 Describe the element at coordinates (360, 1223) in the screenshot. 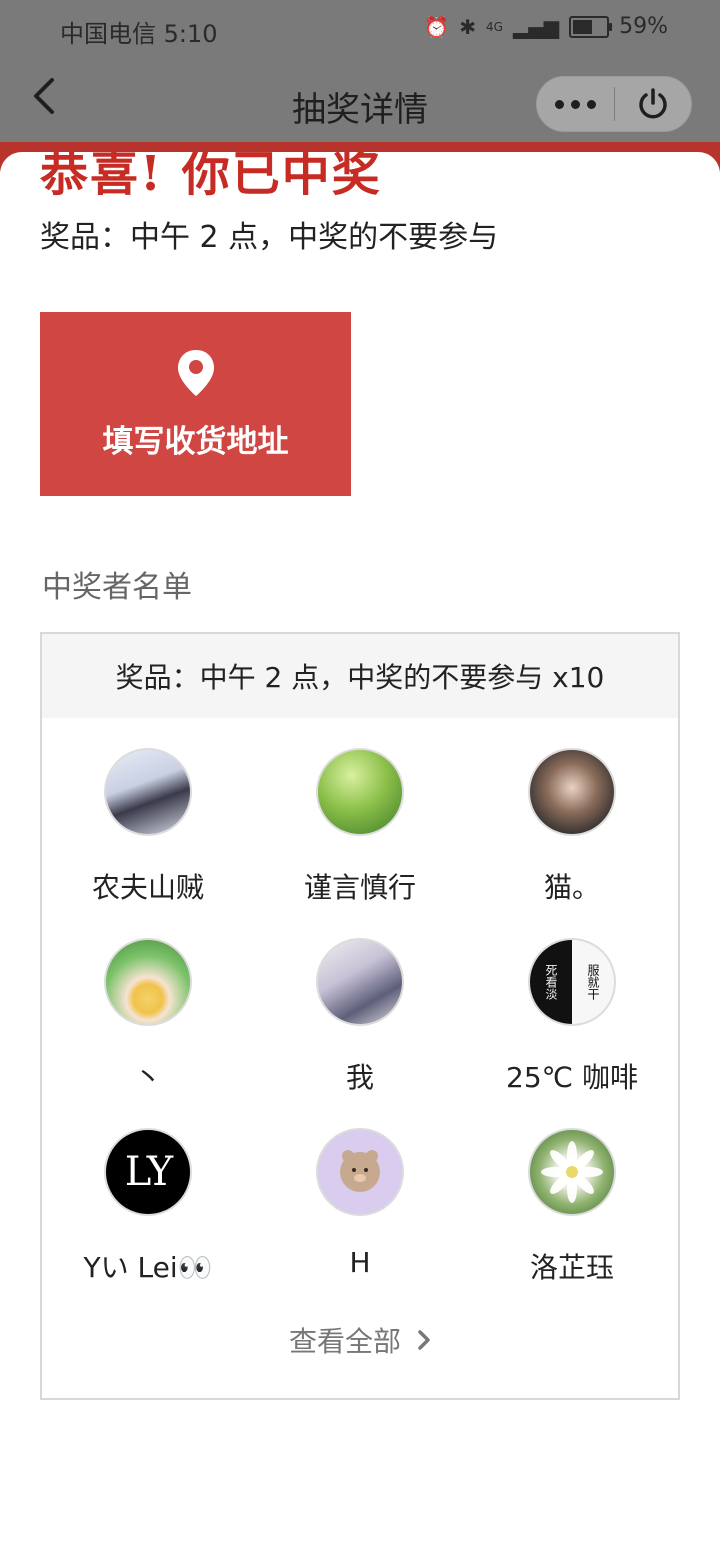

I see `winner-item: H` at that location.